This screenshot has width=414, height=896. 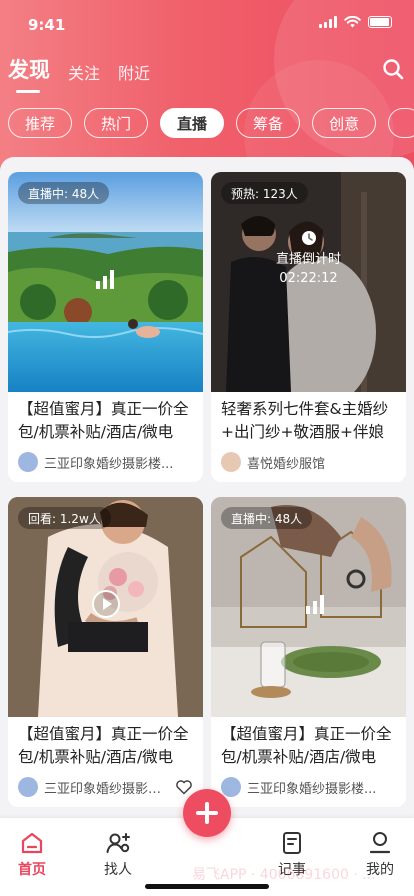 What do you see at coordinates (118, 843) in the screenshot?
I see `find-people-icon` at bounding box center [118, 843].